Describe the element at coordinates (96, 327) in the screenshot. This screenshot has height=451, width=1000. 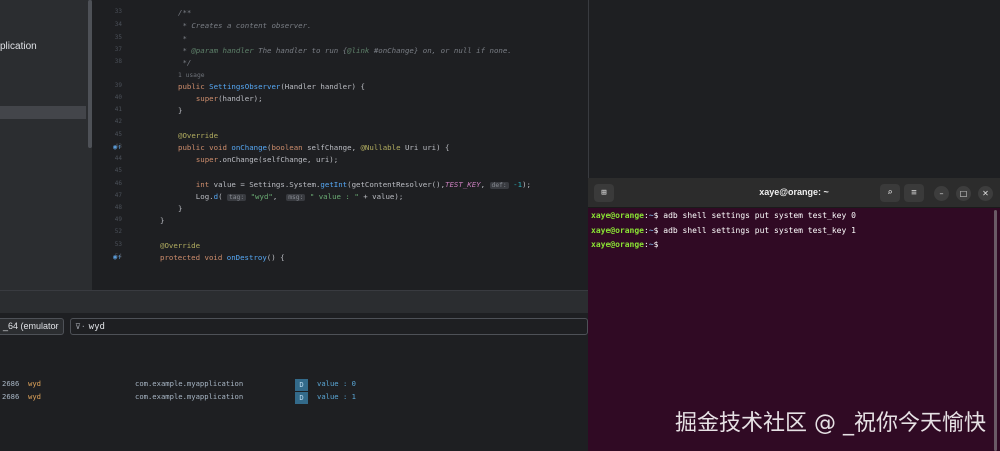
I see `logcat-filter-value: wyd` at that location.